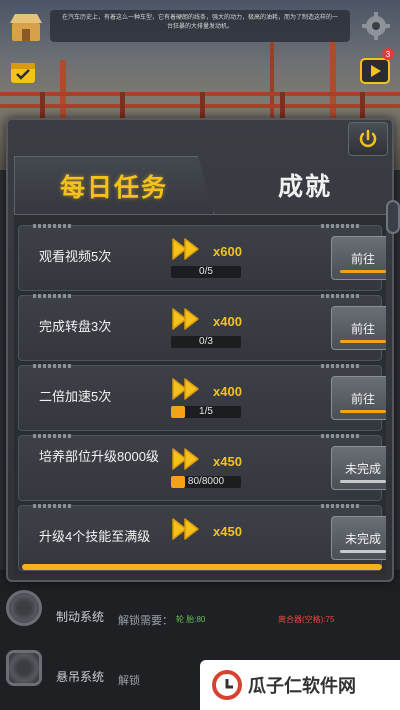 This screenshot has width=400, height=710. I want to click on watermark-text: 瓜子仁软件网, so click(302, 686).